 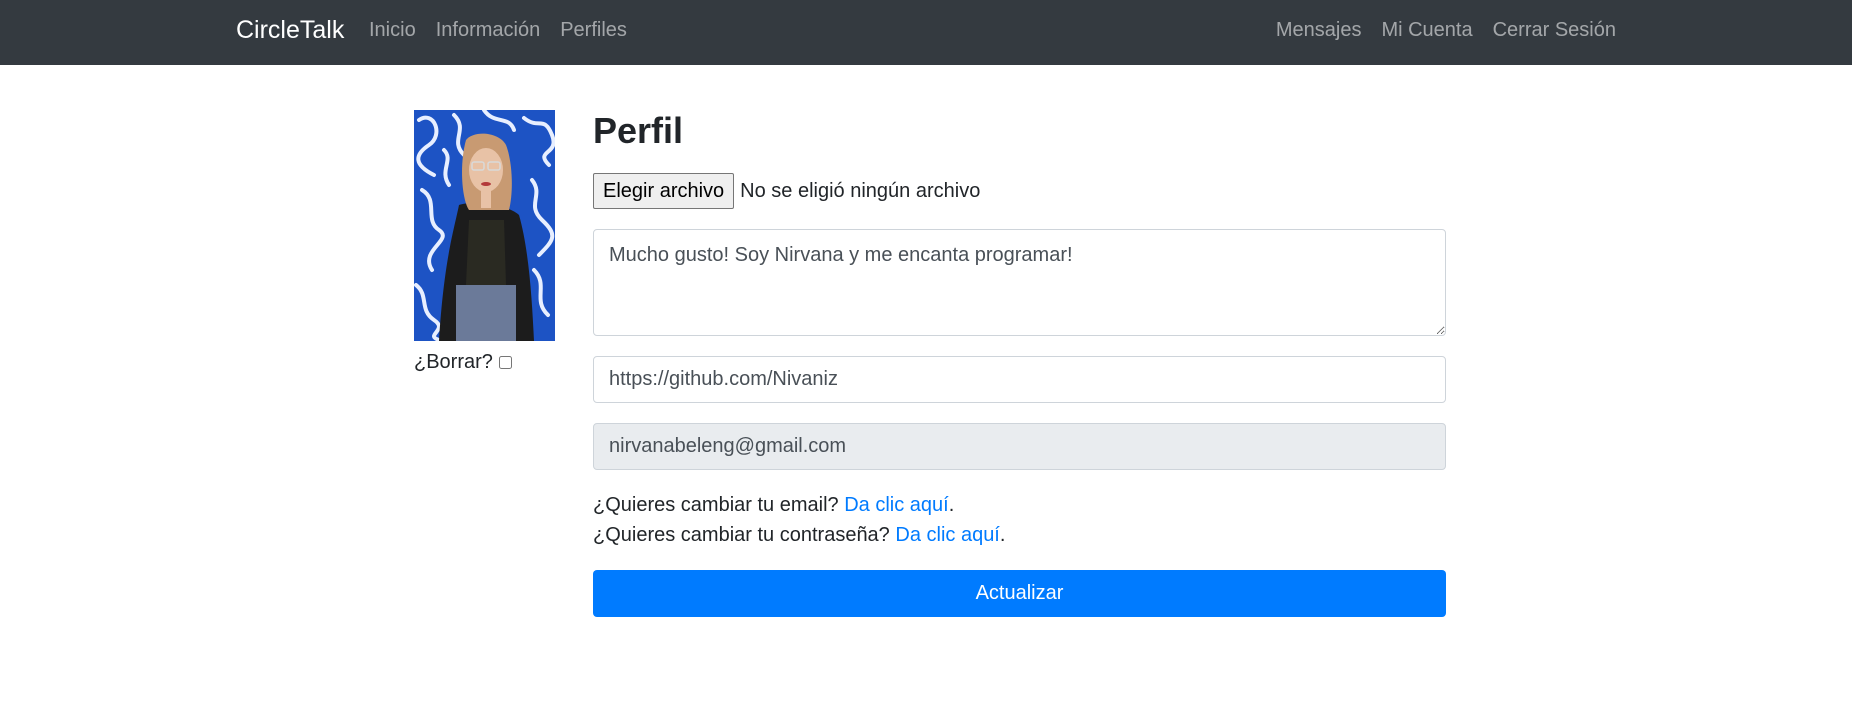 What do you see at coordinates (488, 30) in the screenshot?
I see `nav-link-informacion: Información` at bounding box center [488, 30].